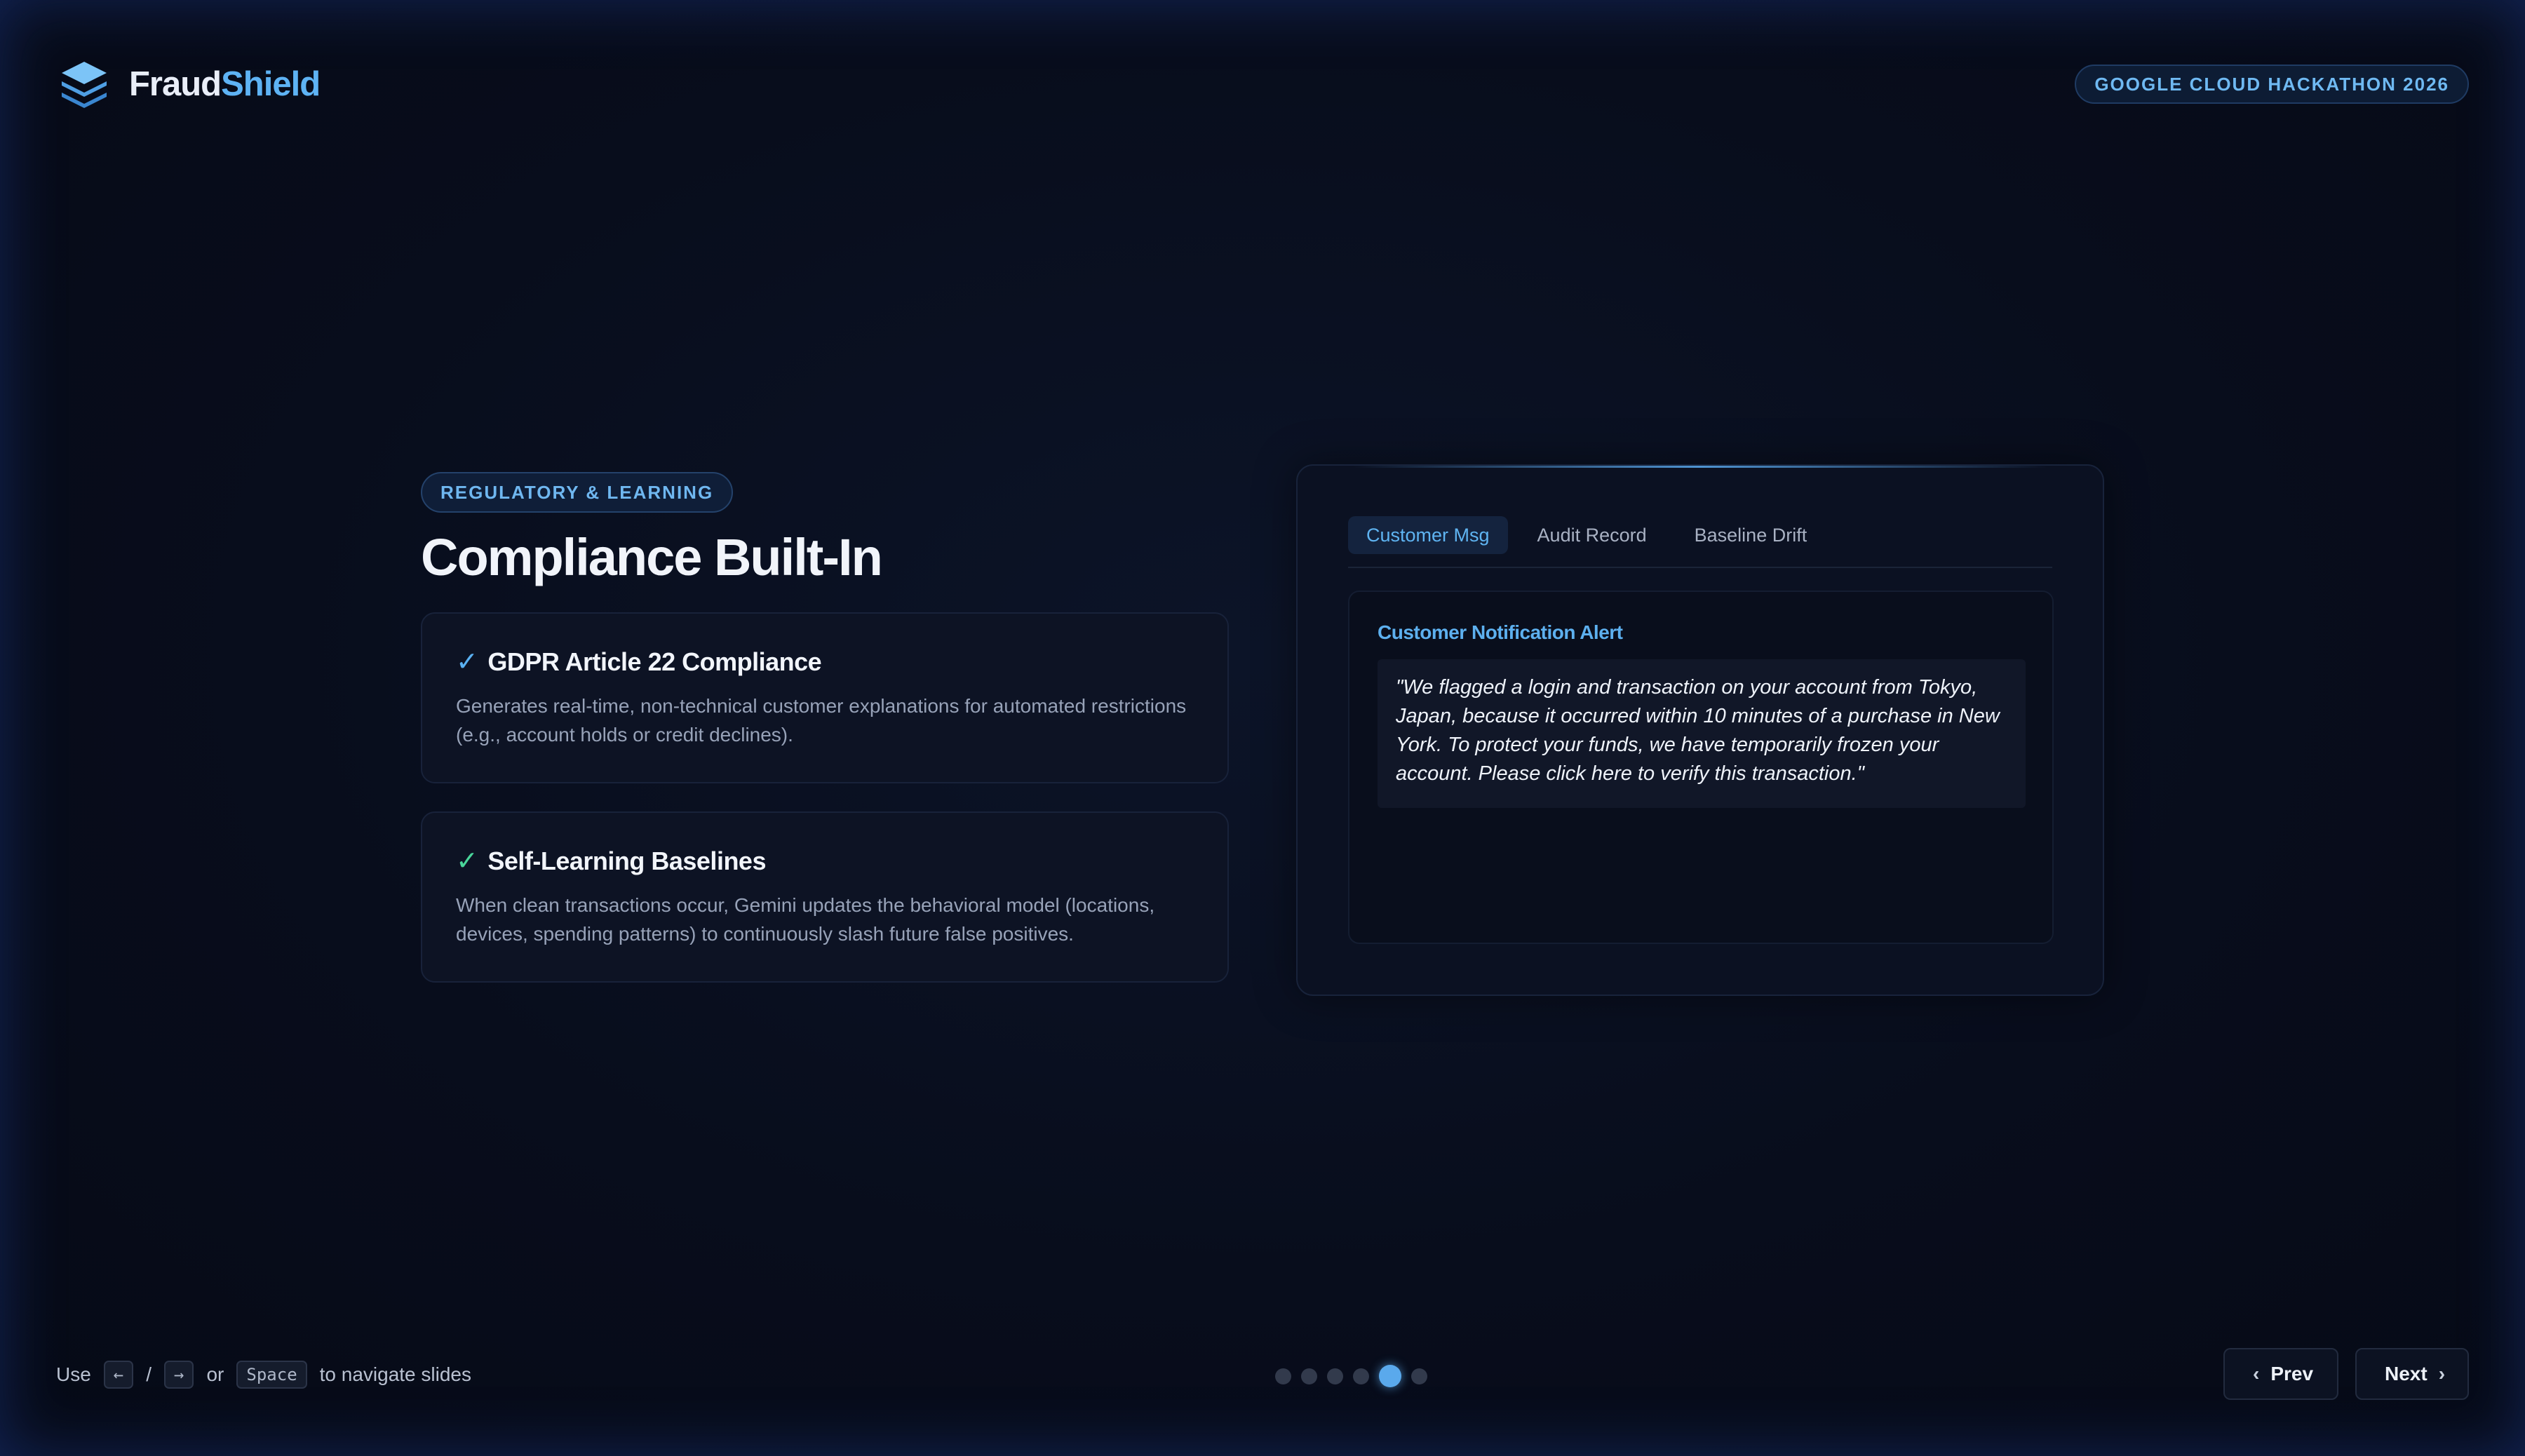  What do you see at coordinates (175, 84) in the screenshot?
I see `brand-name-part1: Fraud` at bounding box center [175, 84].